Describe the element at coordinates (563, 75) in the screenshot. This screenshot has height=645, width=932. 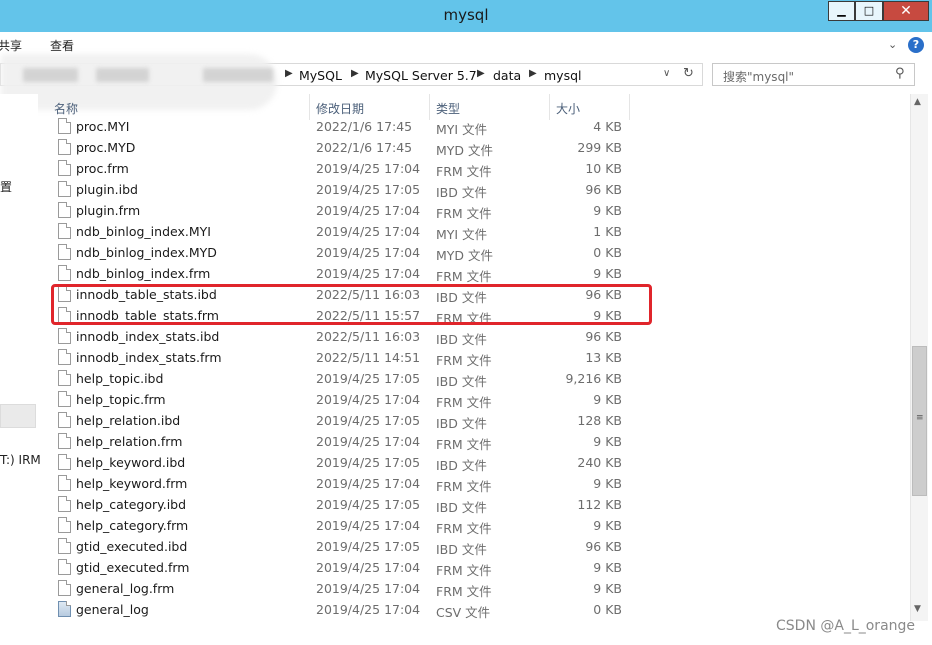
I see `breadcrumb-mysql: mysql` at that location.